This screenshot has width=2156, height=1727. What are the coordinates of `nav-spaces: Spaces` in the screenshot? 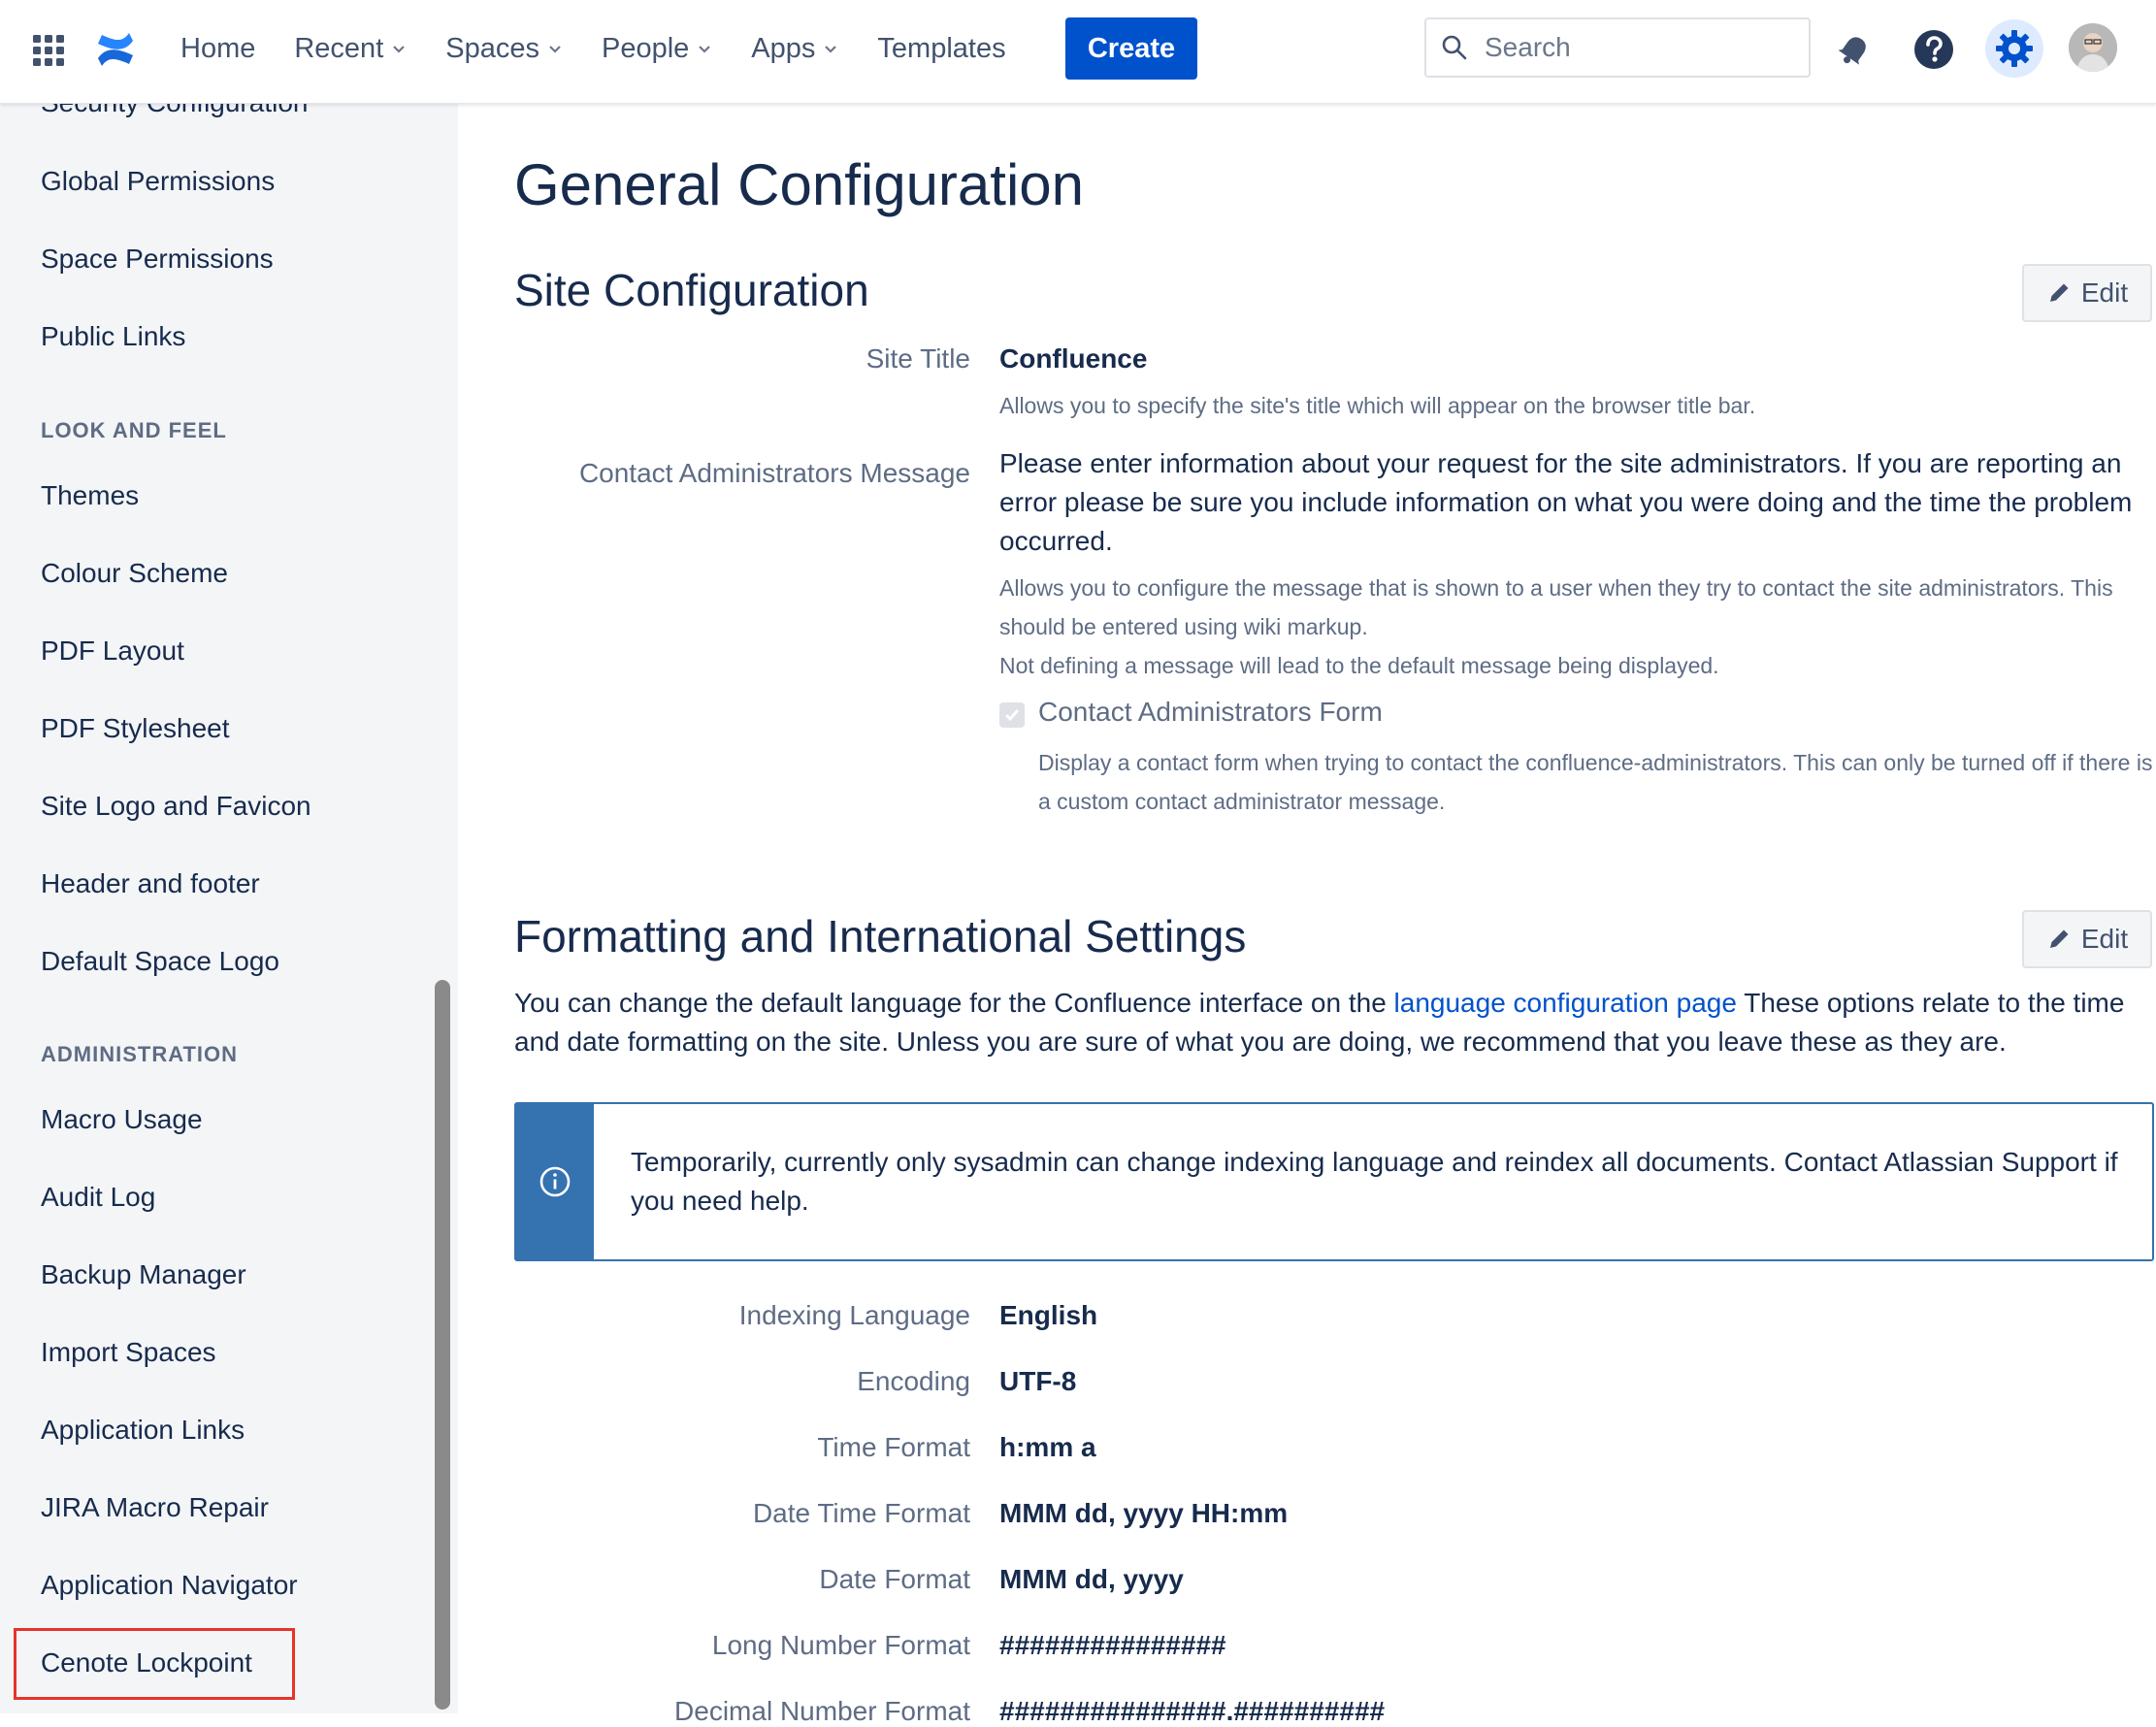 It's located at (504, 49).